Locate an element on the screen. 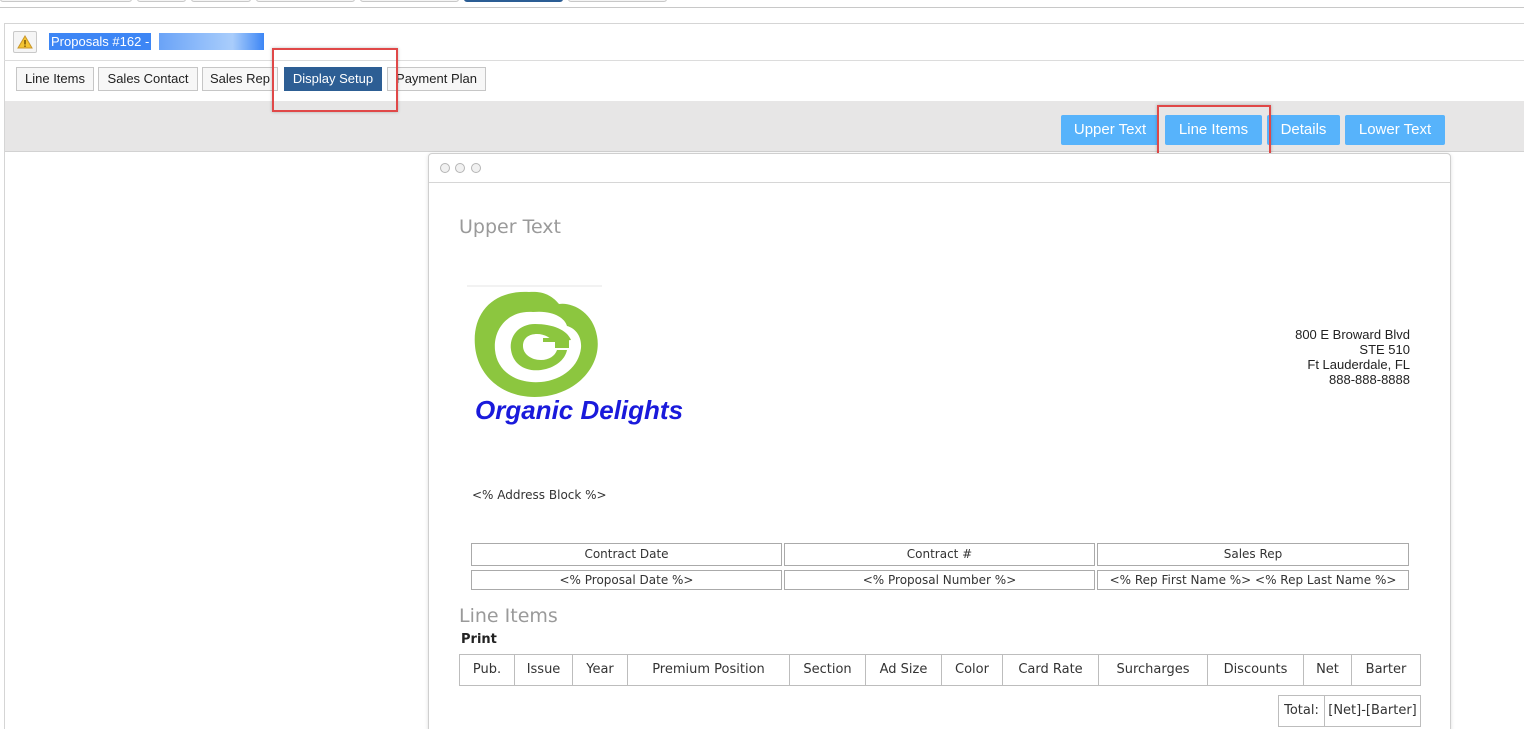 The height and width of the screenshot is (729, 1524). upper-text-button: Upper Text is located at coordinates (1110, 130).